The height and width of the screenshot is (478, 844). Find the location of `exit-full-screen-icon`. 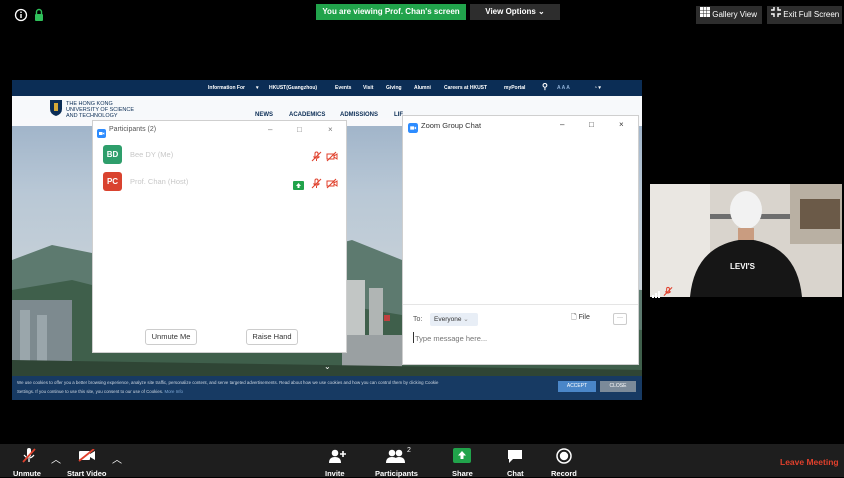

exit-full-screen-icon is located at coordinates (776, 15).